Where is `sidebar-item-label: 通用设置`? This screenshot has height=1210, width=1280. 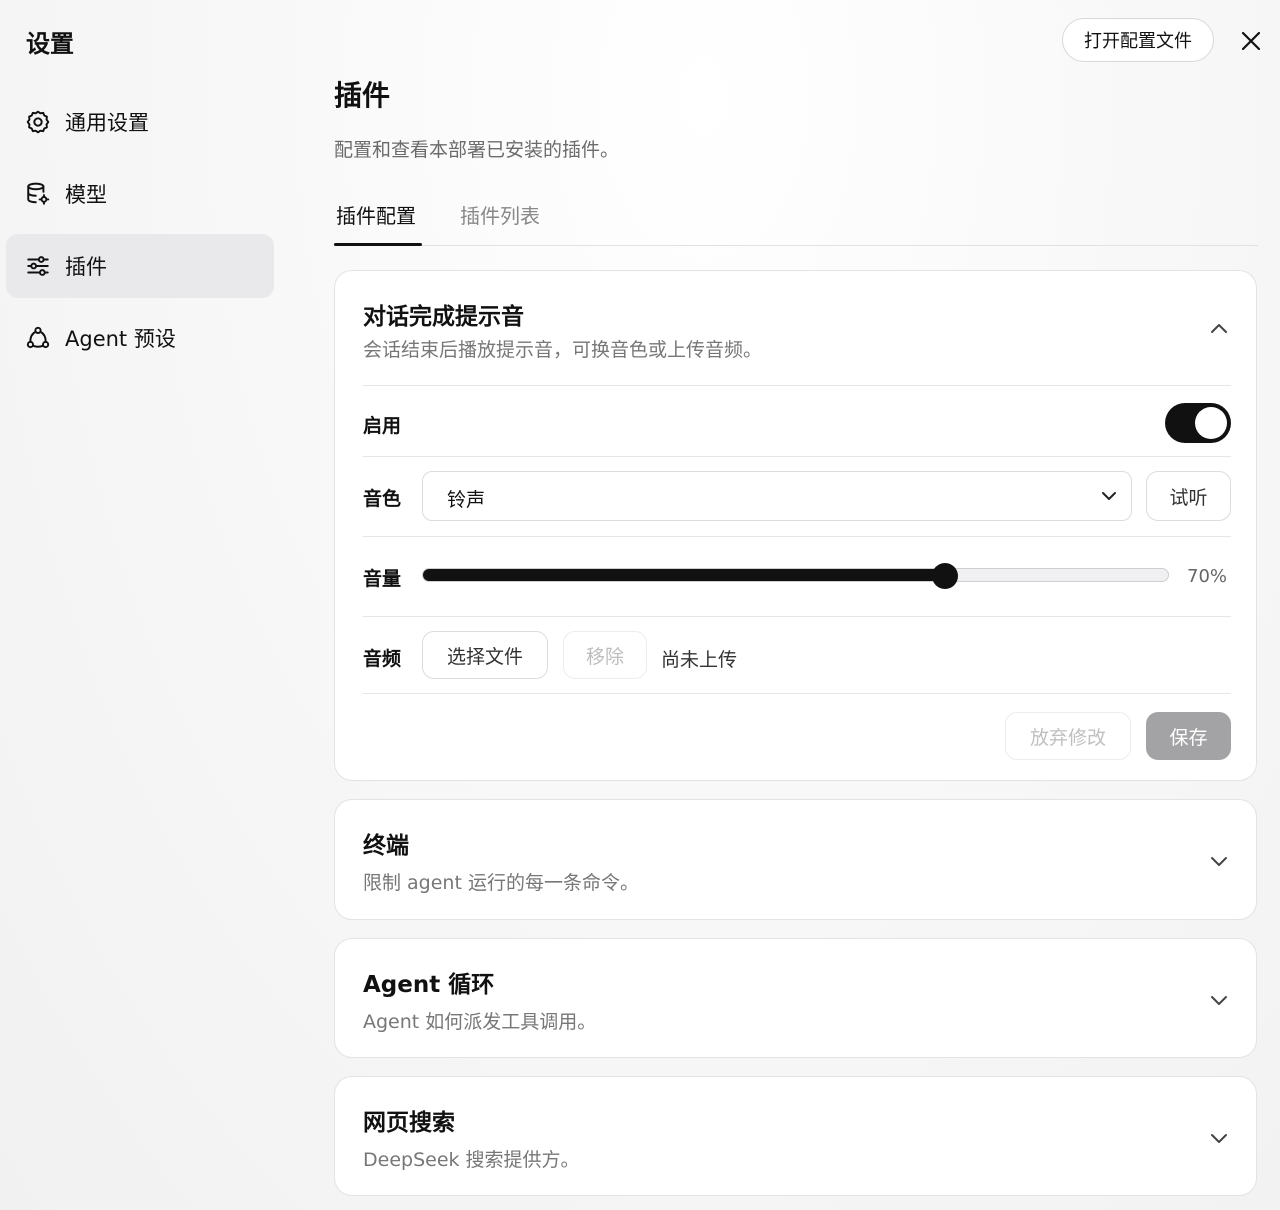 sidebar-item-label: 通用设置 is located at coordinates (107, 123).